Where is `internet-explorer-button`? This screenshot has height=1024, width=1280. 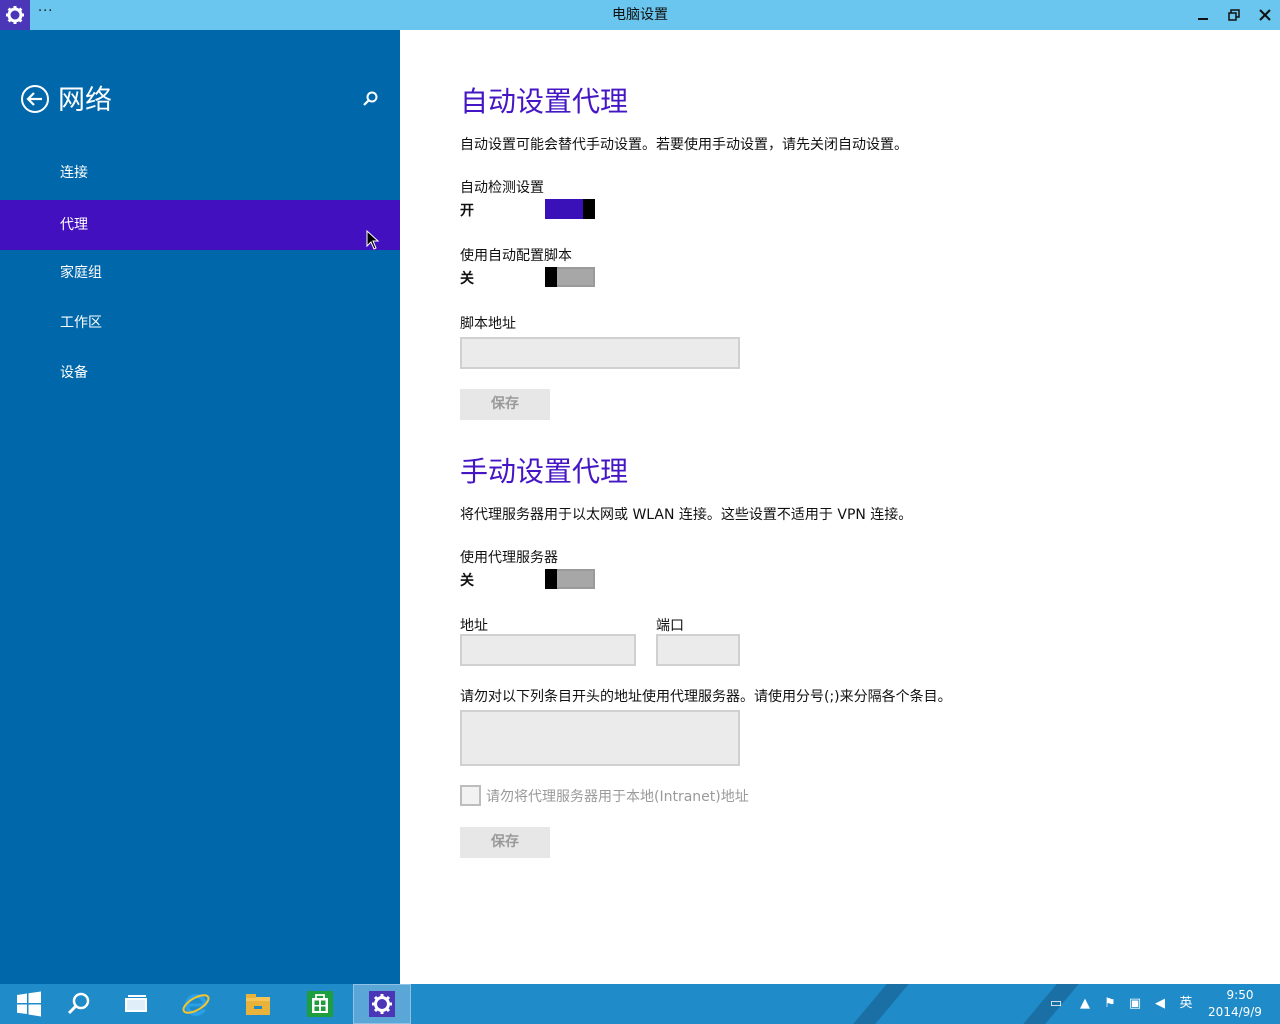 internet-explorer-button is located at coordinates (196, 1004).